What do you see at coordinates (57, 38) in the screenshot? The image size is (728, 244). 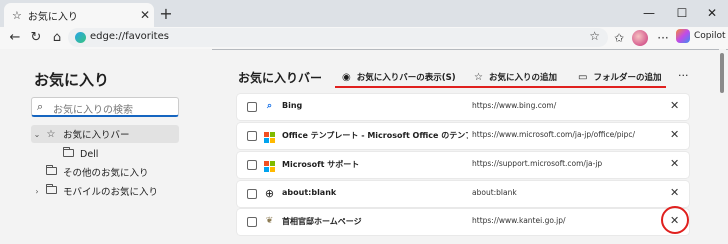 I see `home-button: ⌂` at bounding box center [57, 38].